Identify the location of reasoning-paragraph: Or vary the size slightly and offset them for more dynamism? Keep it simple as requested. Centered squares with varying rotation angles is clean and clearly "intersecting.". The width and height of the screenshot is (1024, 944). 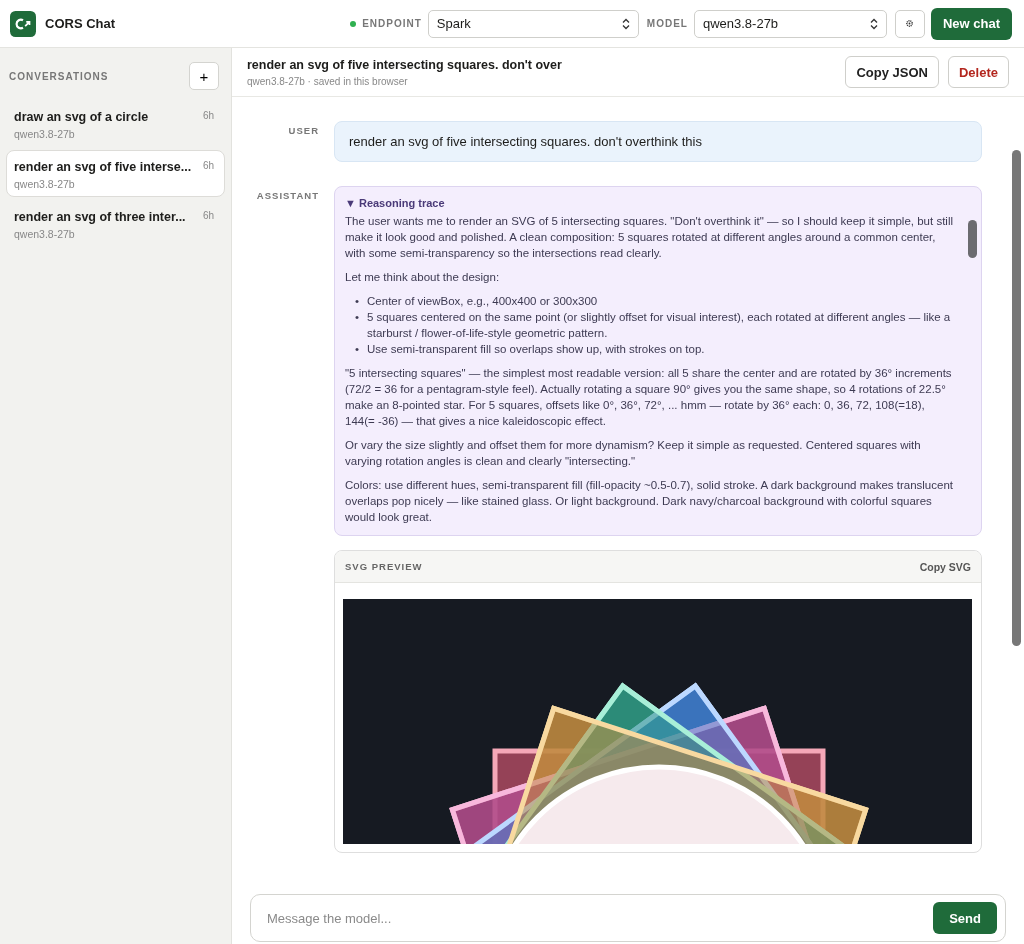
(633, 453).